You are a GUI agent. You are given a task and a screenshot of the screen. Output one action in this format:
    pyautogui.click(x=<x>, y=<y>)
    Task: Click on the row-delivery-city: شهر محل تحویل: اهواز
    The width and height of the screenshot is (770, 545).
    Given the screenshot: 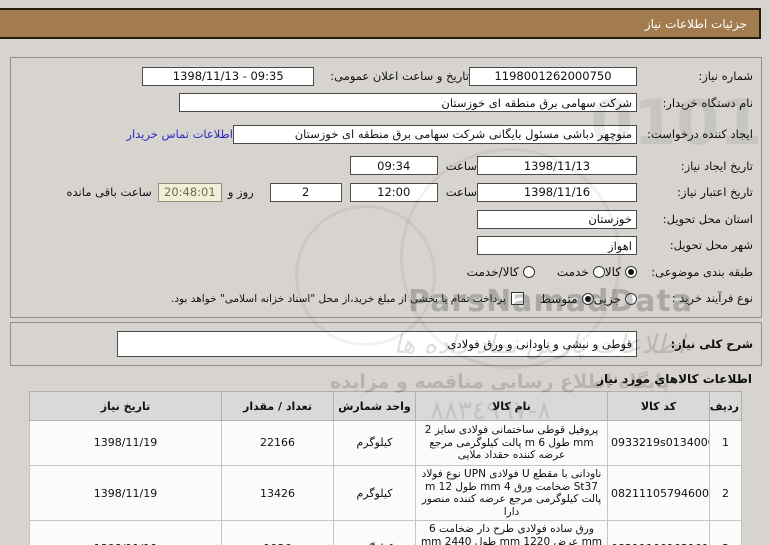 What is the action you would take?
    pyautogui.click(x=386, y=246)
    